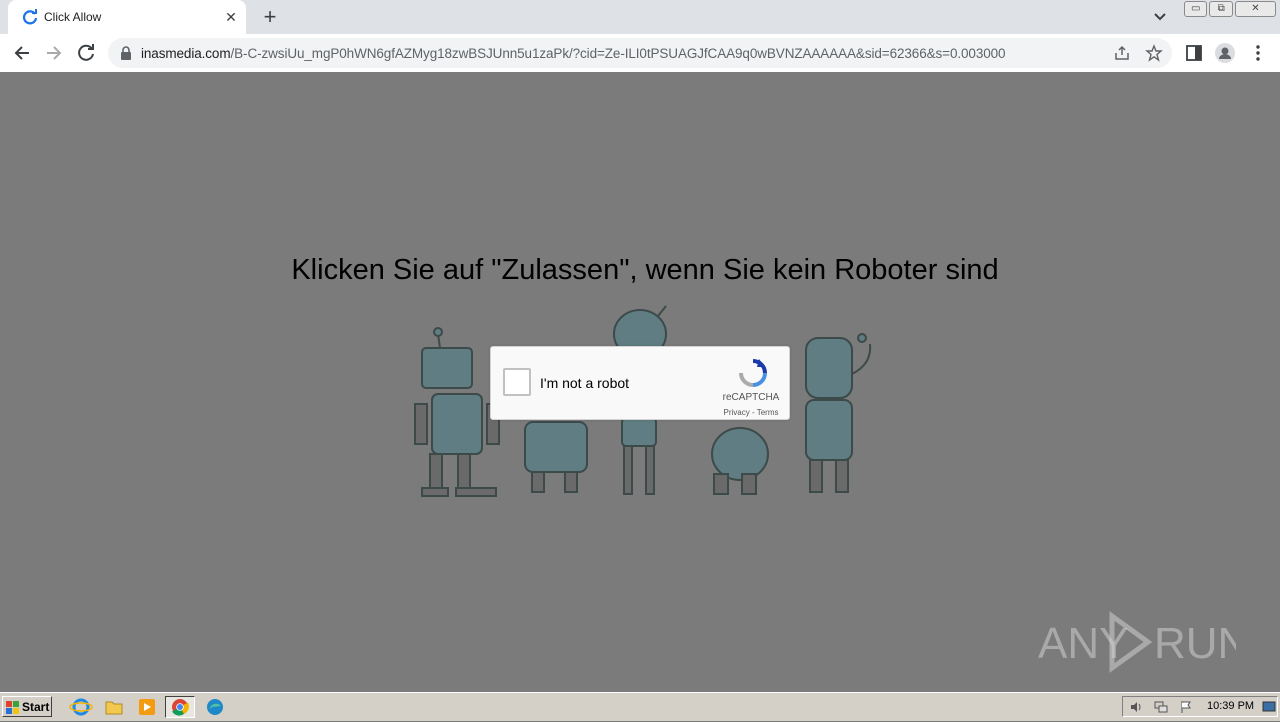 The height and width of the screenshot is (722, 1280). I want to click on action-center-flag-icon, so click(1186, 707).